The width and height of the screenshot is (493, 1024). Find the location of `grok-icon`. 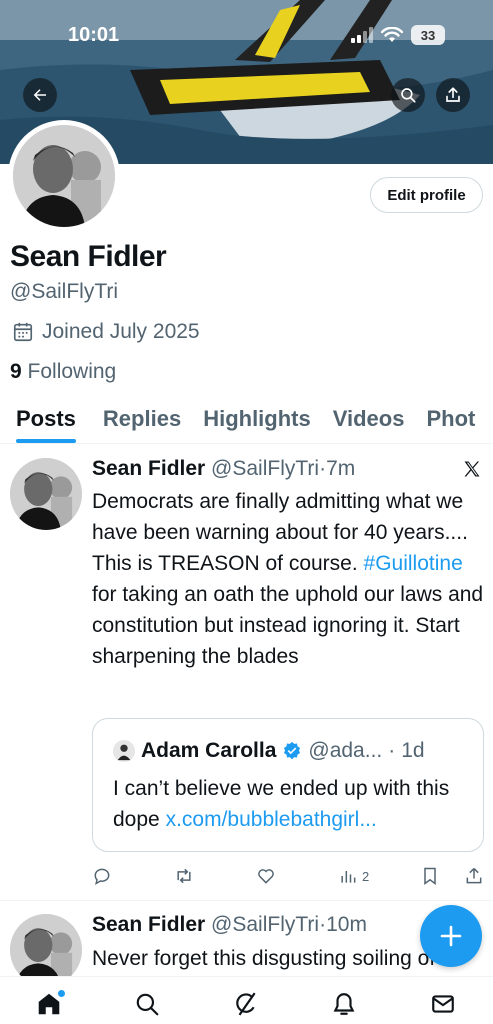

grok-icon is located at coordinates (246, 1004).